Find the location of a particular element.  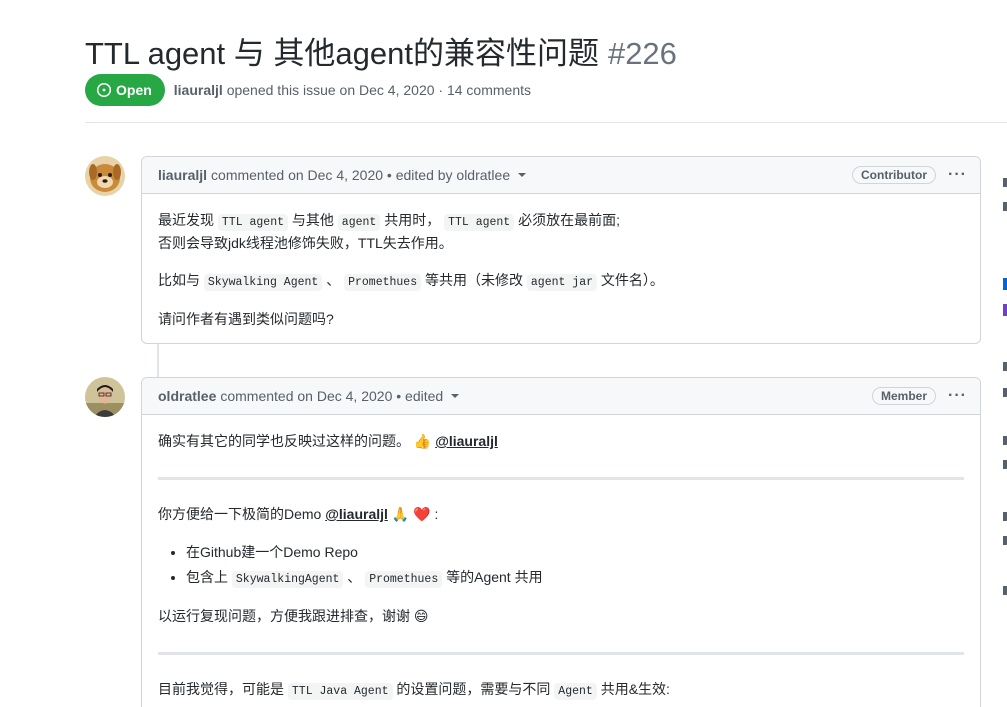

inline-code: Agent is located at coordinates (575, 691).